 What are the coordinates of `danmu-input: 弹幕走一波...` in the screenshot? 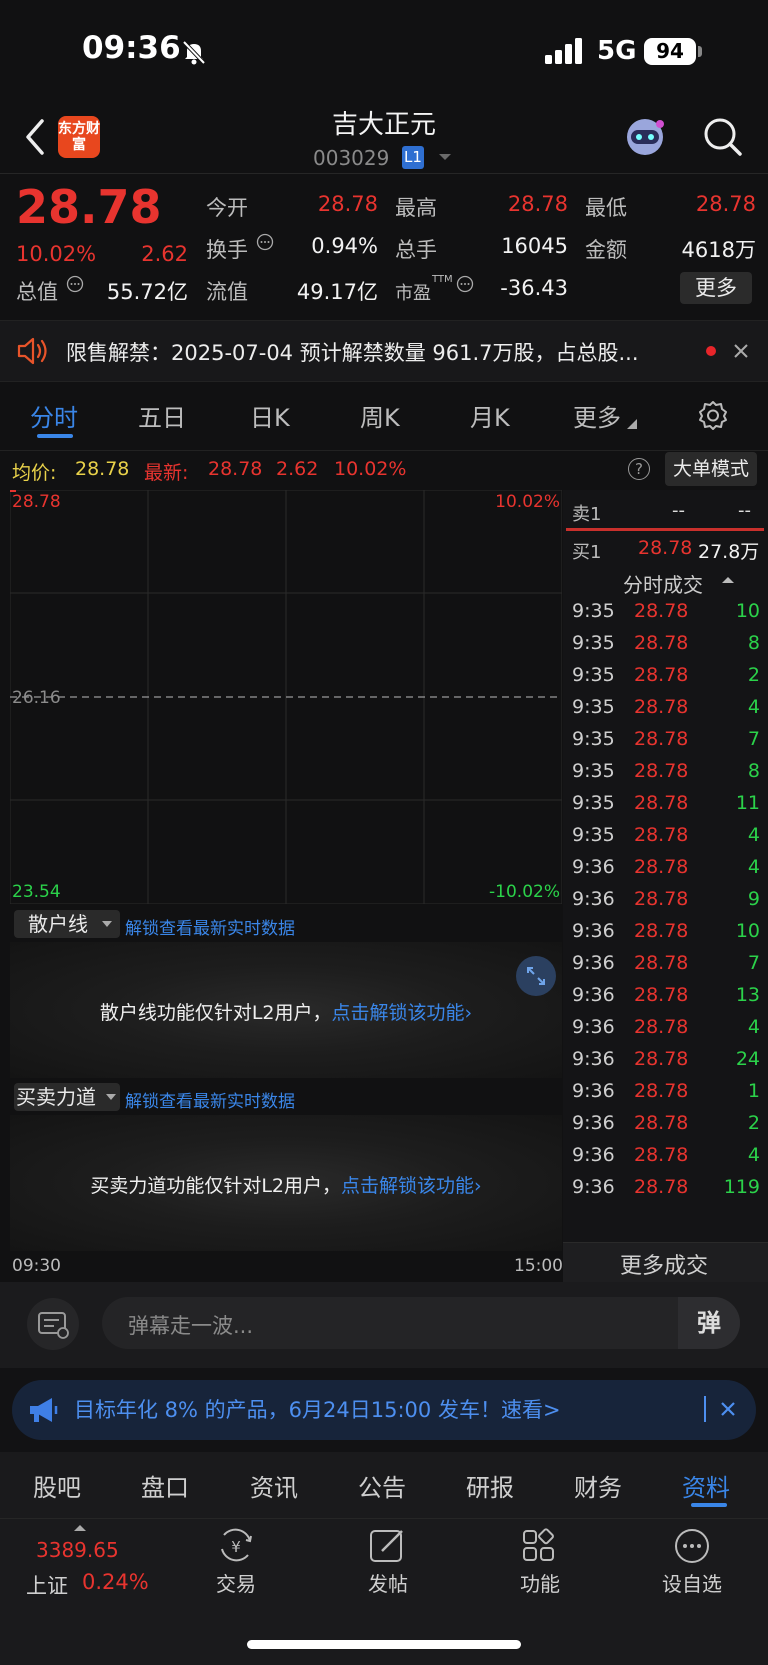 It's located at (421, 1323).